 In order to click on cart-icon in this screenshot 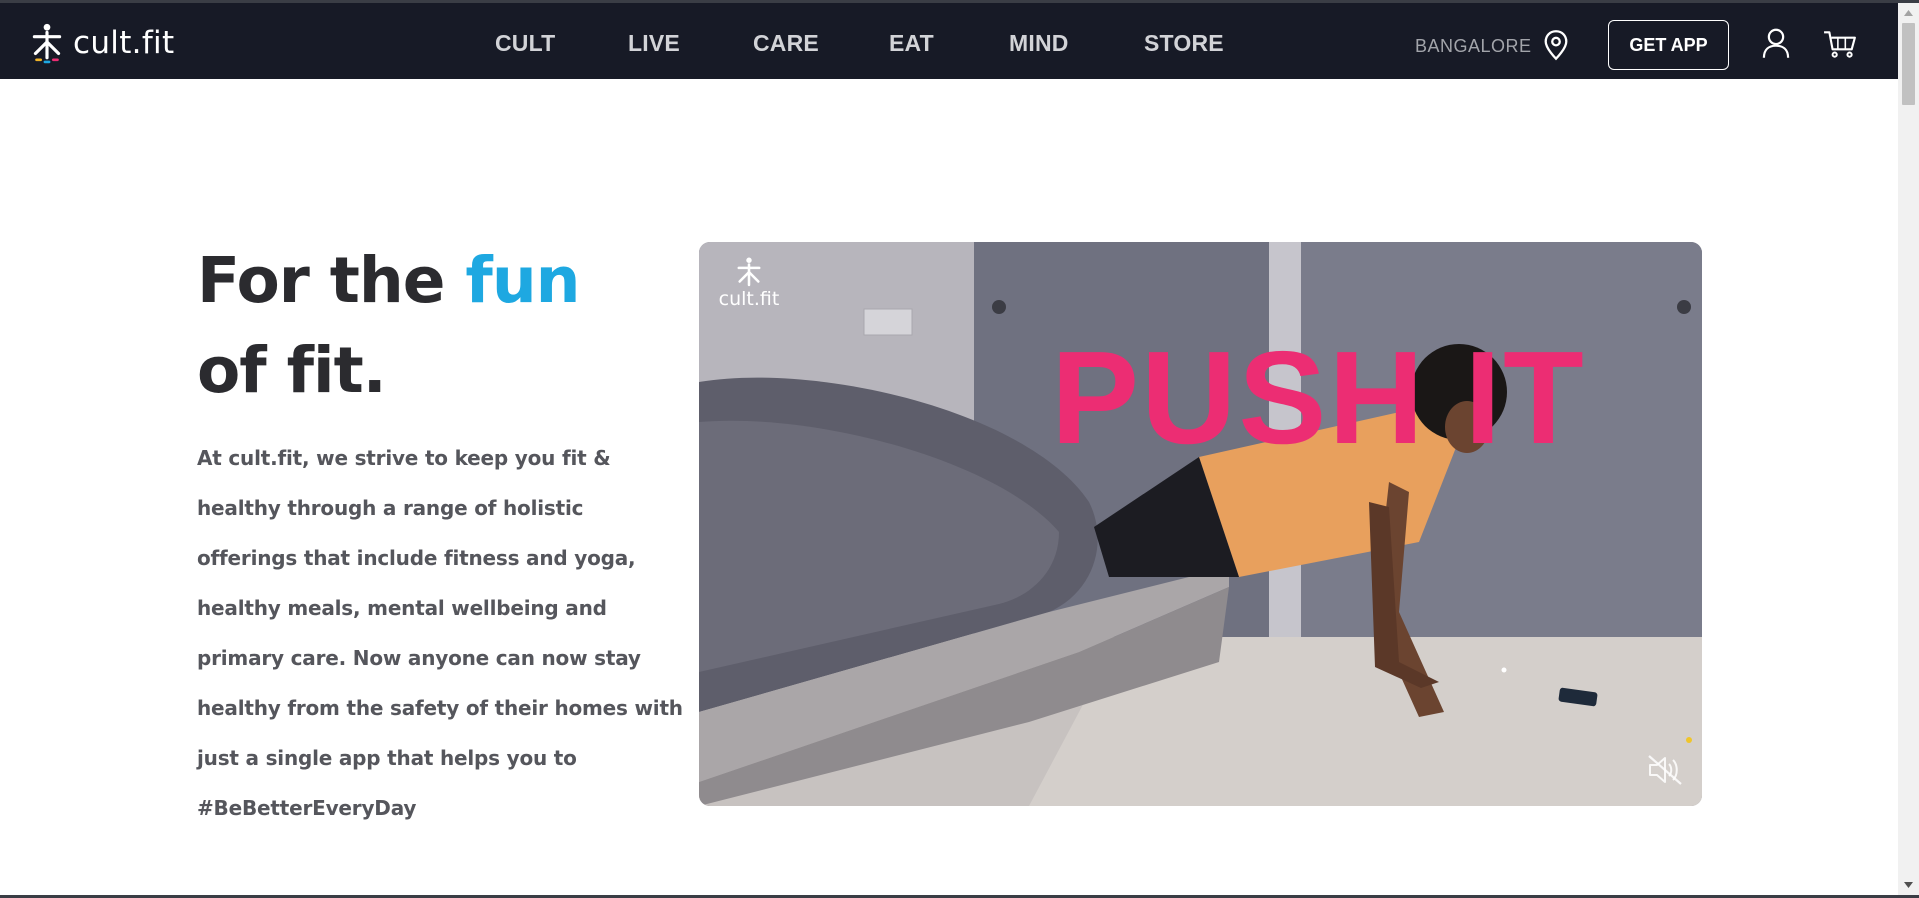, I will do `click(1840, 44)`.